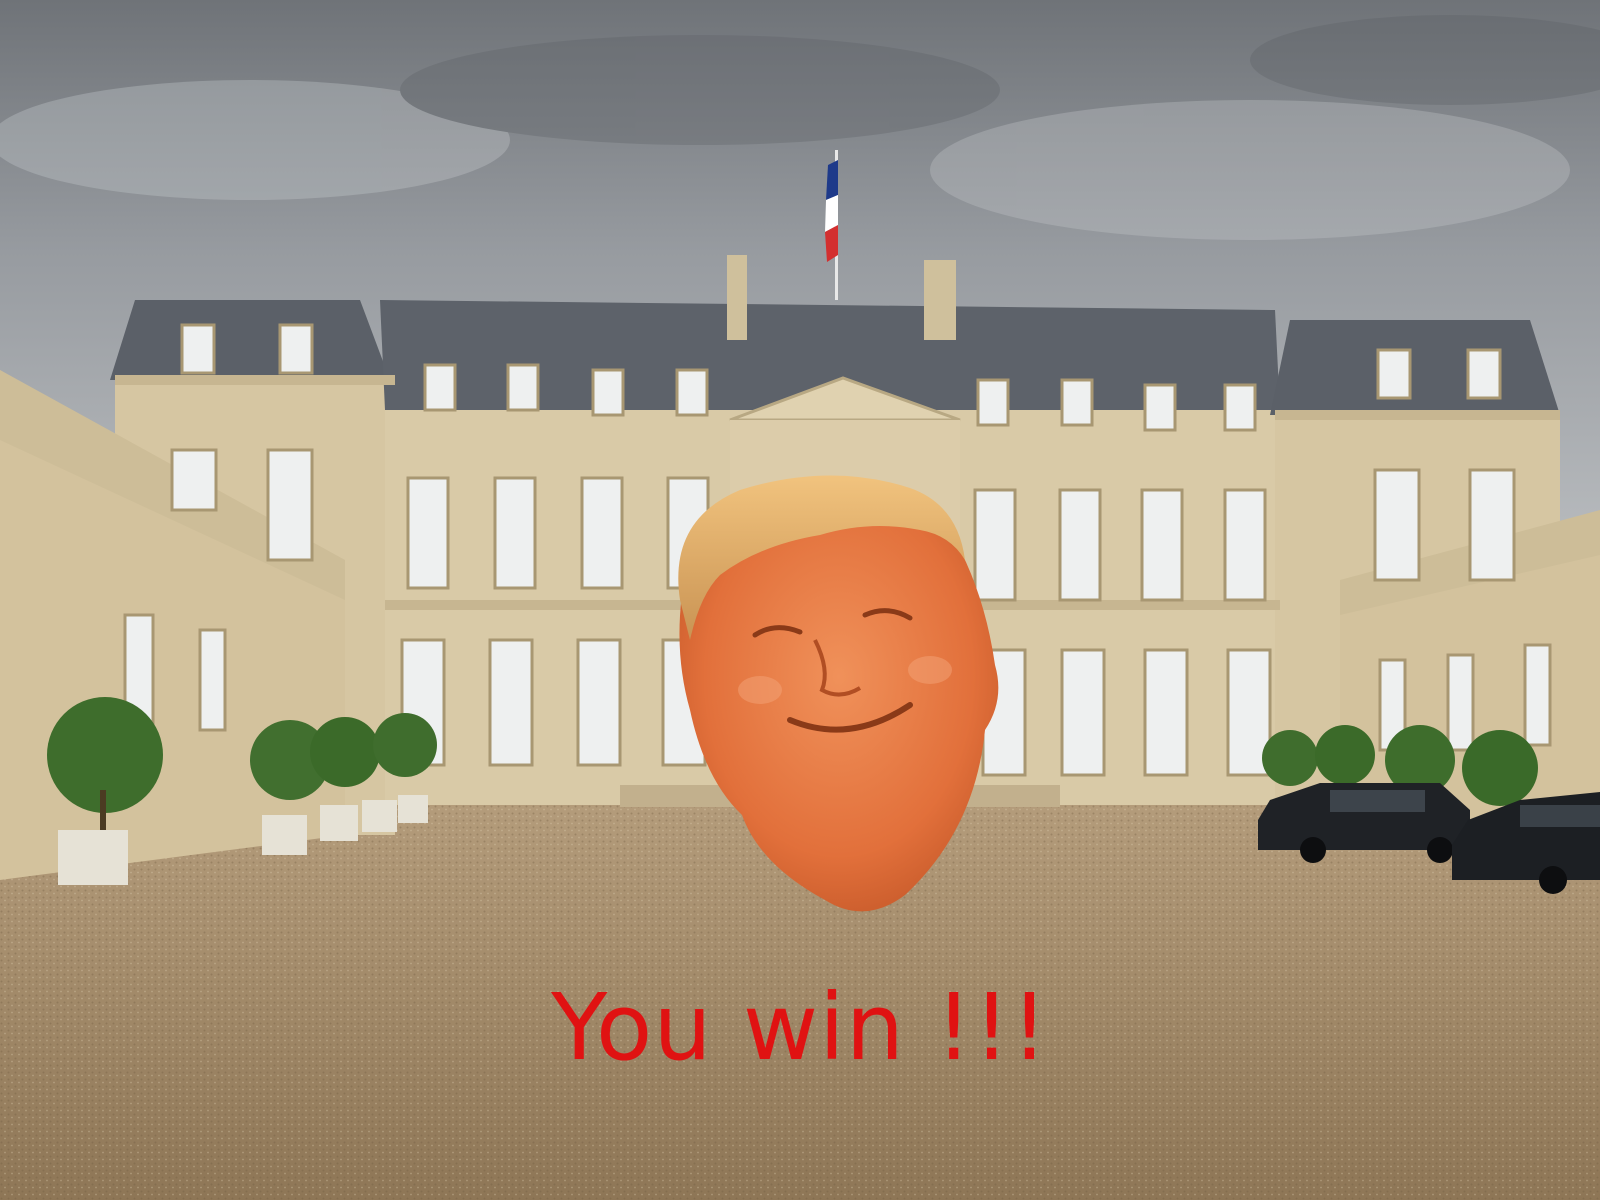  Describe the element at coordinates (800, 1027) in the screenshot. I see `win-message: You win !!!` at that location.